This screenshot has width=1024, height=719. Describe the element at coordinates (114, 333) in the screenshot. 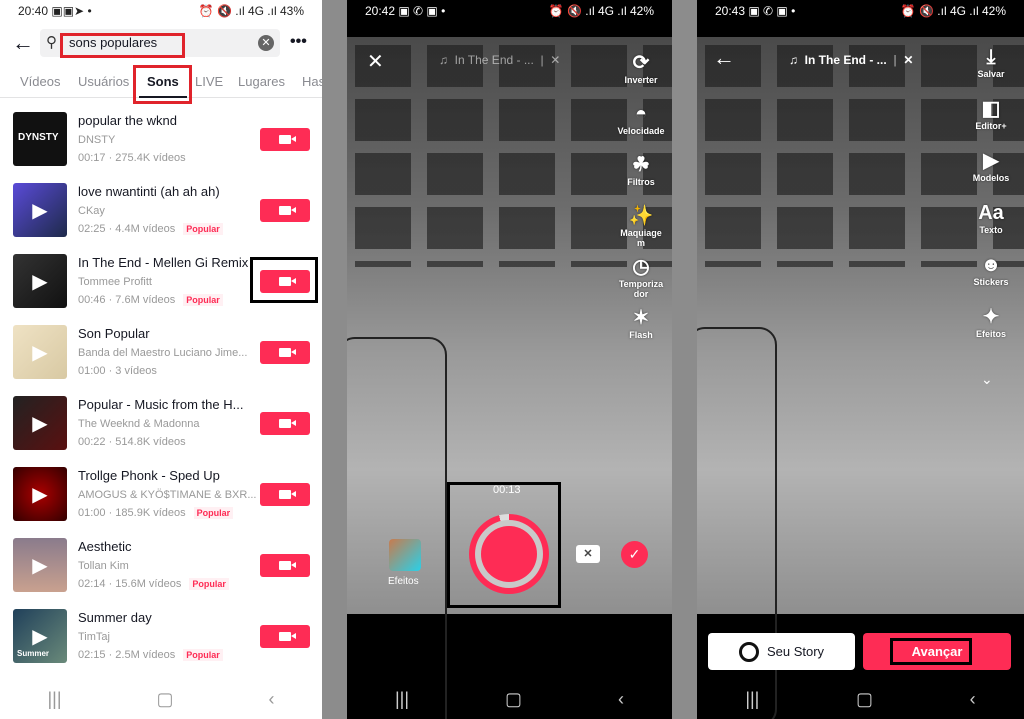

I see `sound-title: Son Popular` at that location.